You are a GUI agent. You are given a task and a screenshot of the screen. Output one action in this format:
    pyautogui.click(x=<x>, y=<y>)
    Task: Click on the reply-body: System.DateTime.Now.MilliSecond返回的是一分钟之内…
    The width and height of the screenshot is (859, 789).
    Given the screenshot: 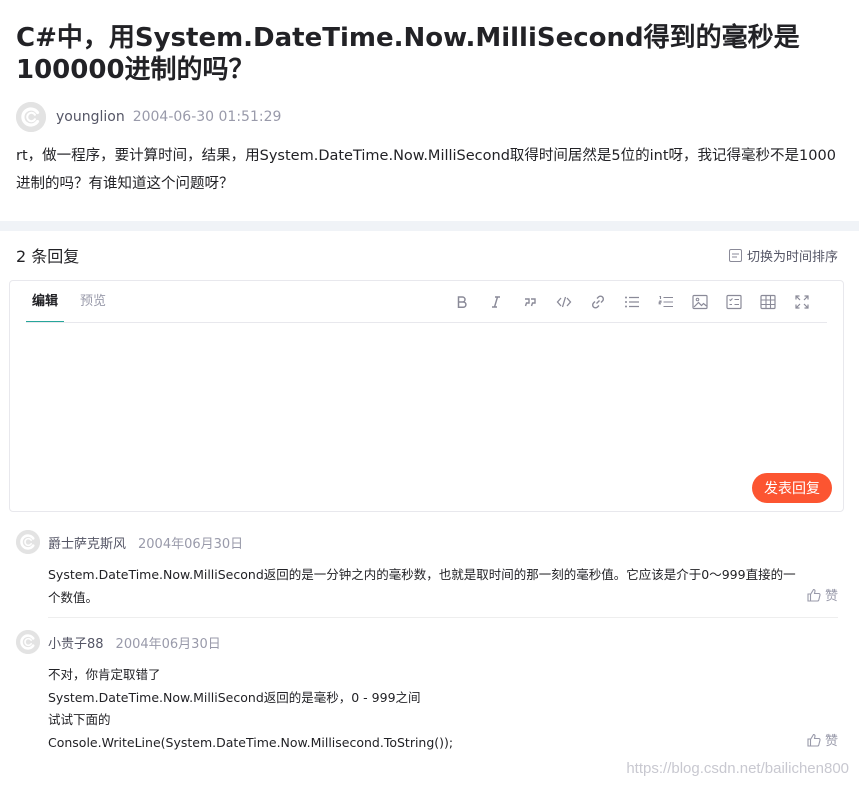 What is the action you would take?
    pyautogui.click(x=428, y=586)
    